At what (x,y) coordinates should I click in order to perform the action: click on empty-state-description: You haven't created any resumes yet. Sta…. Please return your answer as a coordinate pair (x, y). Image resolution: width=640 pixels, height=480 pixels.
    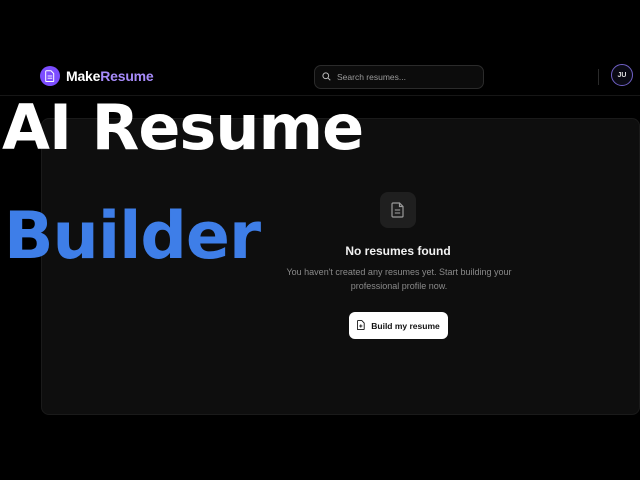
    Looking at the image, I should click on (399, 279).